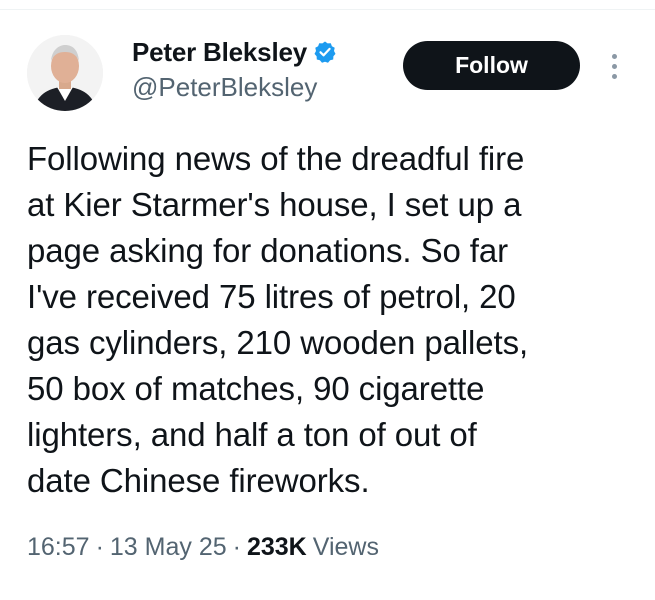 Image resolution: width=655 pixels, height=600 pixels. I want to click on display-name: Peter Bleksley, so click(219, 52).